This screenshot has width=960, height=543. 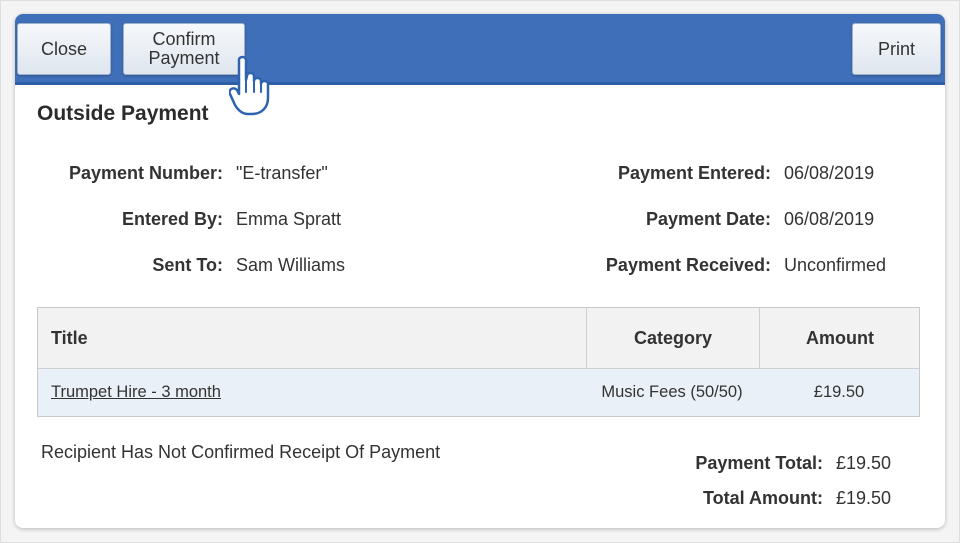 What do you see at coordinates (282, 173) in the screenshot?
I see `payment-number-value: "E-transfer"` at bounding box center [282, 173].